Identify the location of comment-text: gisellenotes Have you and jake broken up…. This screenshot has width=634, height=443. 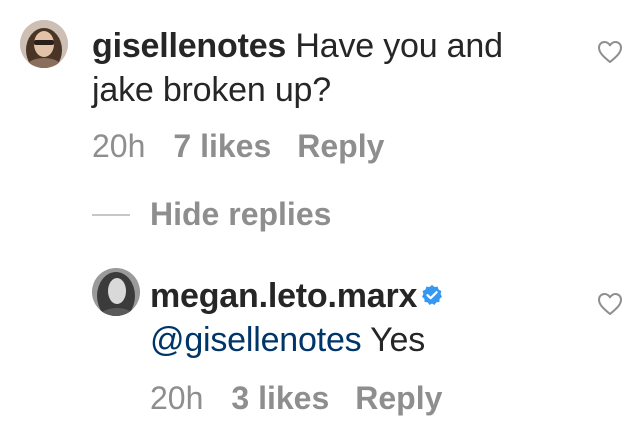
(327, 68).